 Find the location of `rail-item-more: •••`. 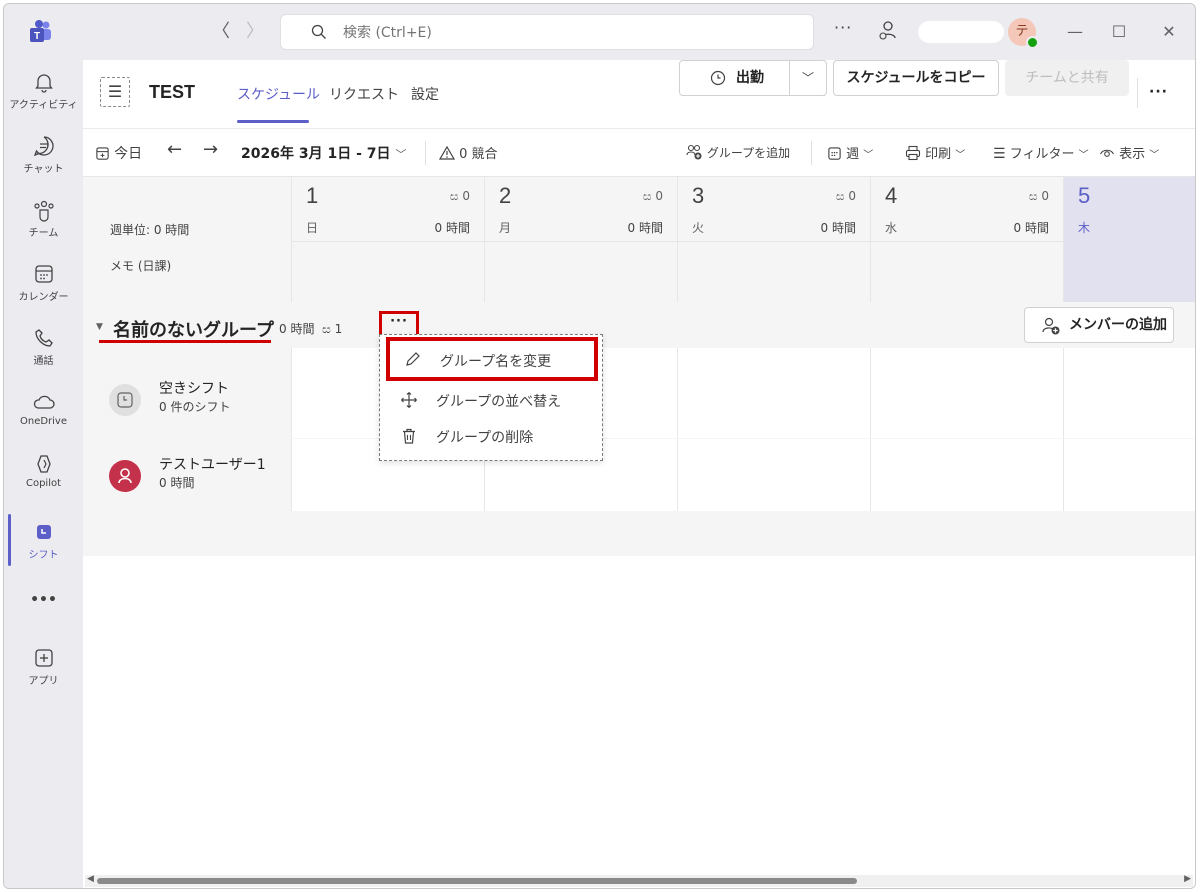

rail-item-more: ••• is located at coordinates (43, 599).